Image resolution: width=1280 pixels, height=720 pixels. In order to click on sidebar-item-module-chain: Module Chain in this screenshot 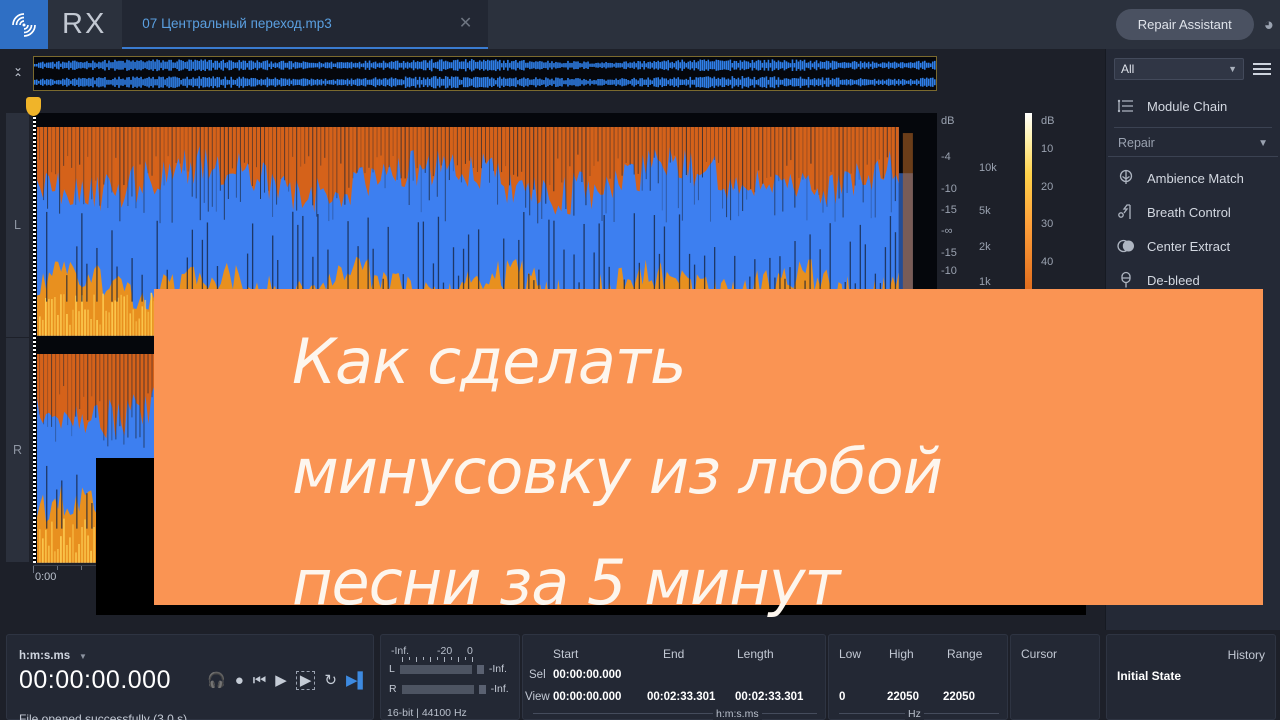, I will do `click(1193, 106)`.